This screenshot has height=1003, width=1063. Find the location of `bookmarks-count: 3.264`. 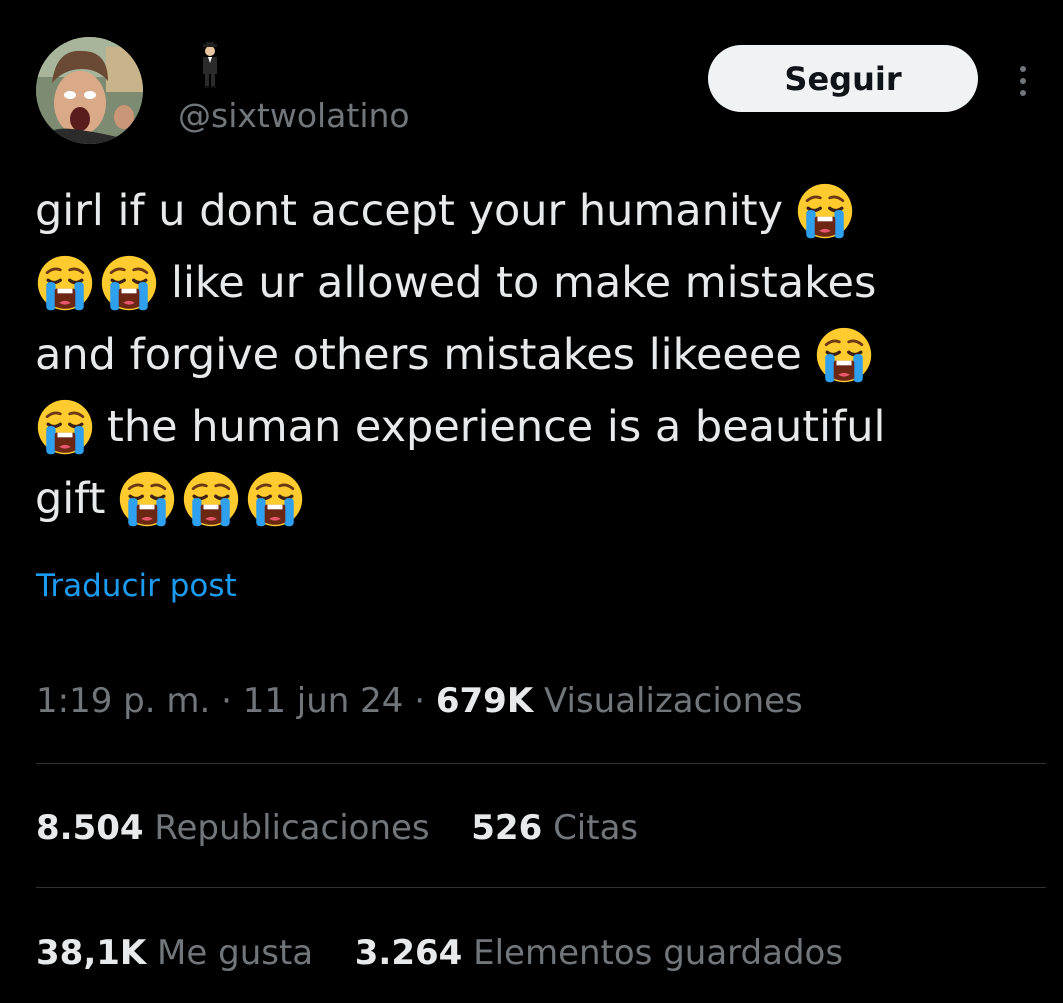

bookmarks-count: 3.264 is located at coordinates (408, 953).